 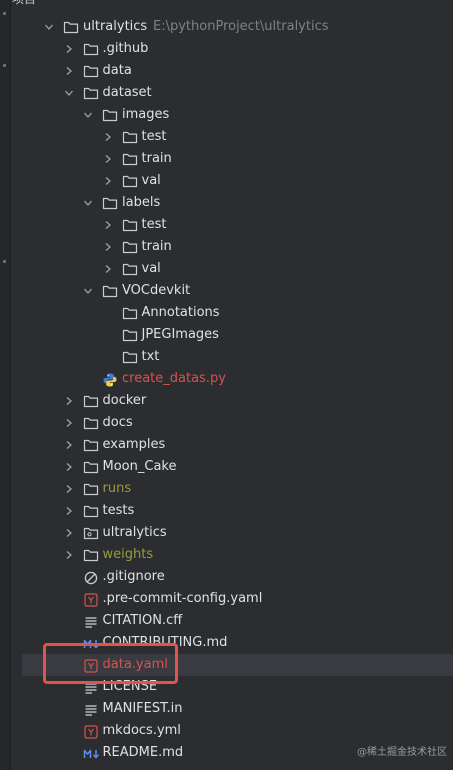 What do you see at coordinates (231, 555) in the screenshot?
I see `tree-row: weights` at bounding box center [231, 555].